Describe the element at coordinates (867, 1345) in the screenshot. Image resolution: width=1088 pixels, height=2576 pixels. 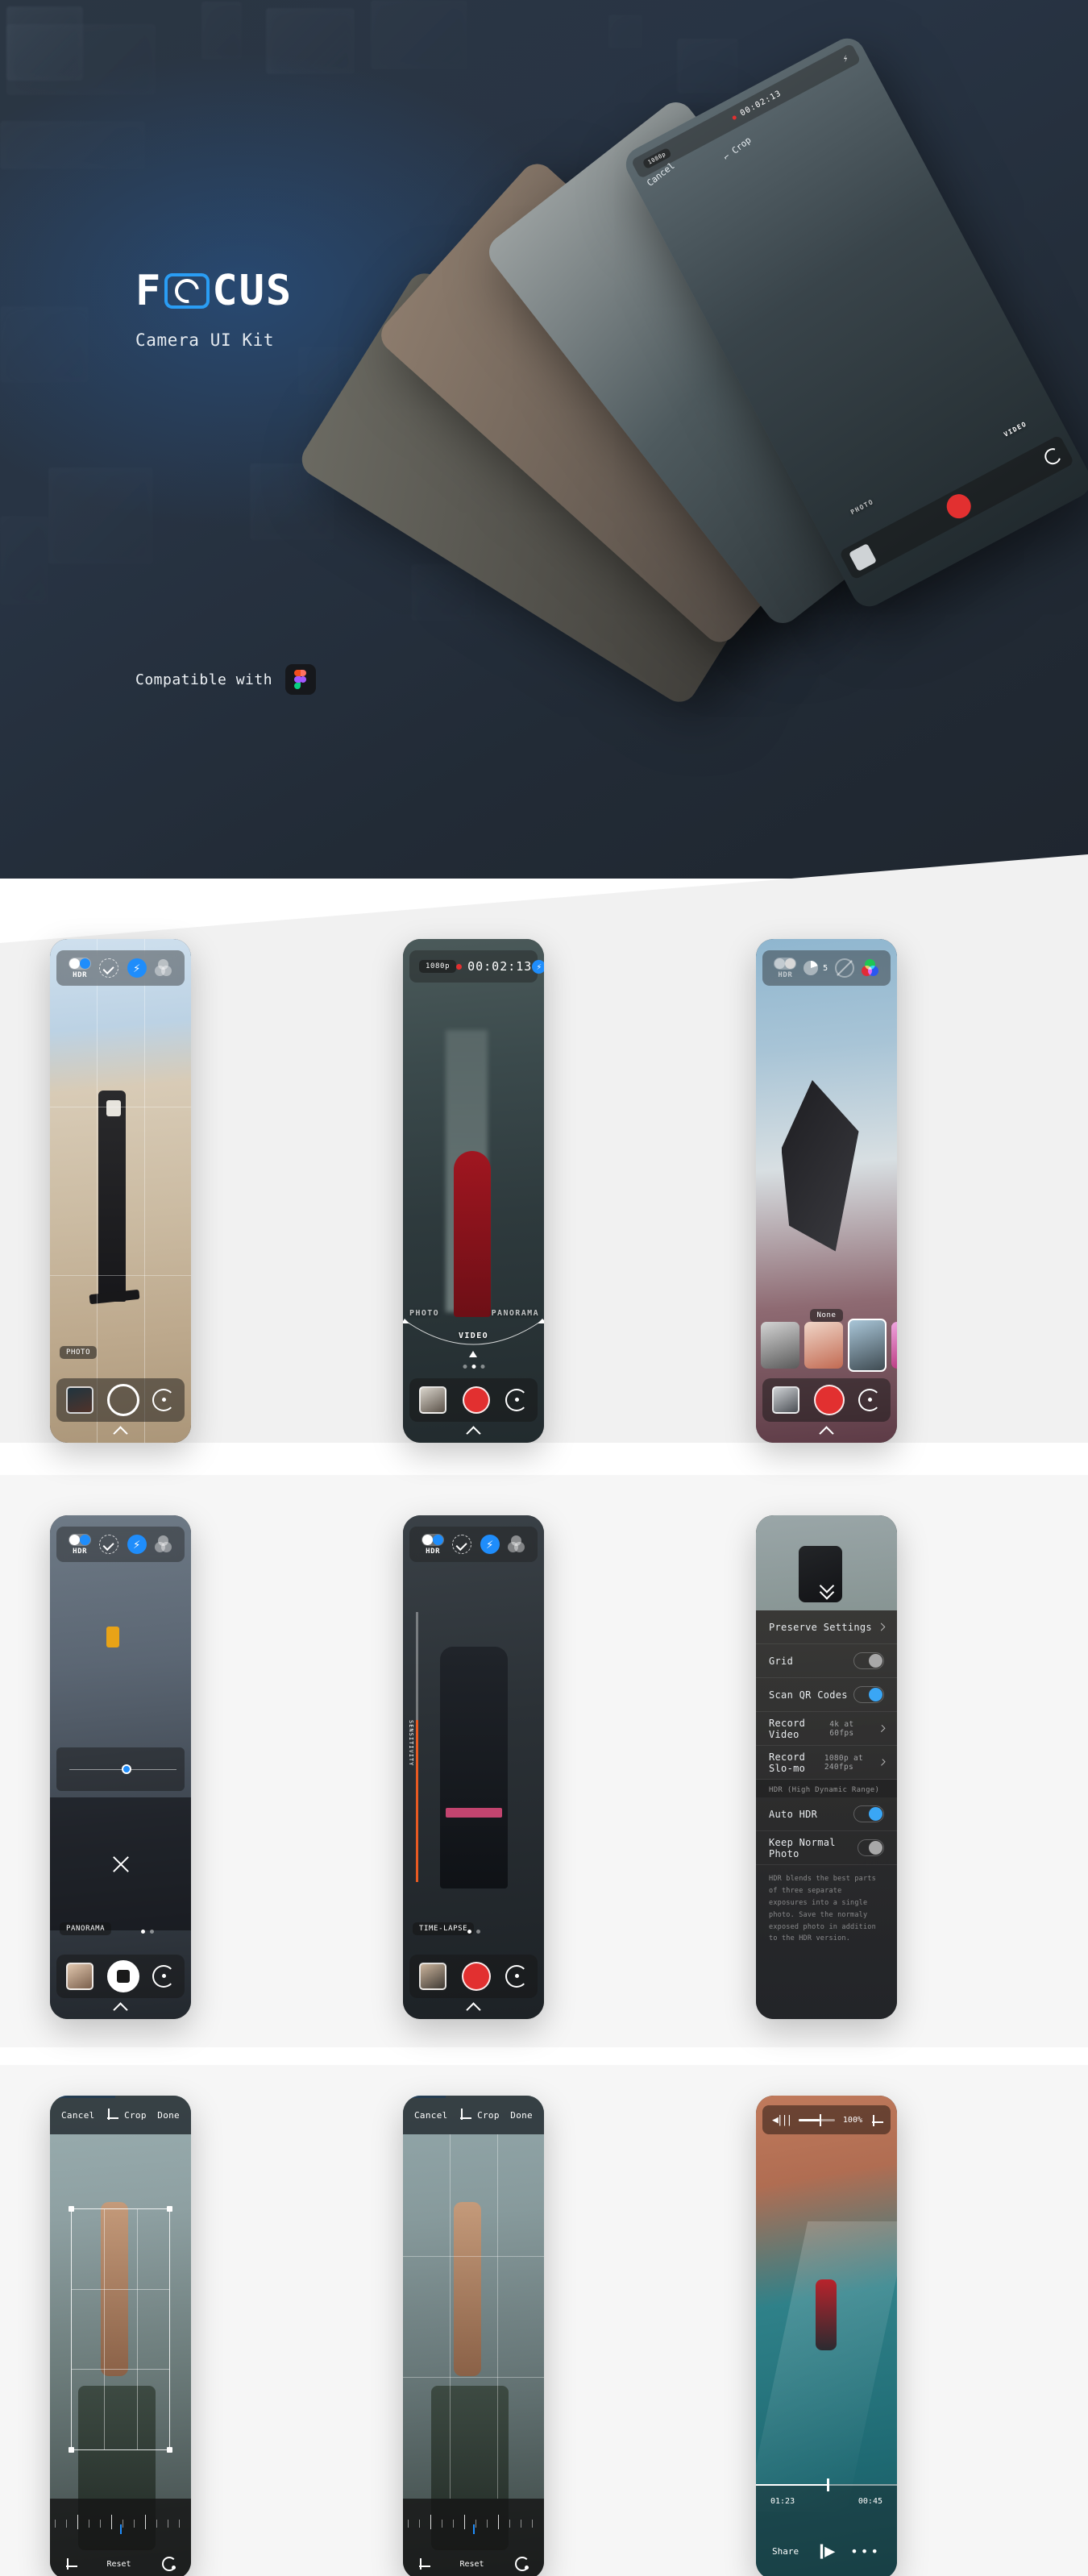
I see `filter-thumb-selected` at that location.